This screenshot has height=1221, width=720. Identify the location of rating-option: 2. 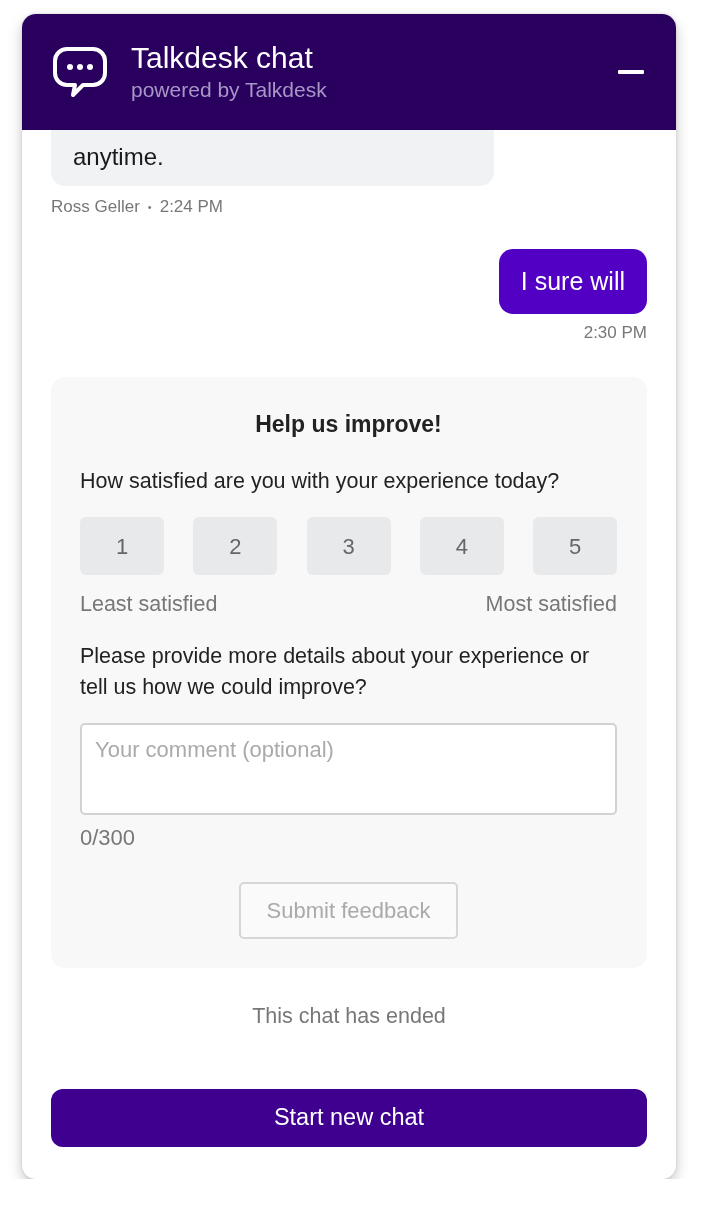
(235, 546).